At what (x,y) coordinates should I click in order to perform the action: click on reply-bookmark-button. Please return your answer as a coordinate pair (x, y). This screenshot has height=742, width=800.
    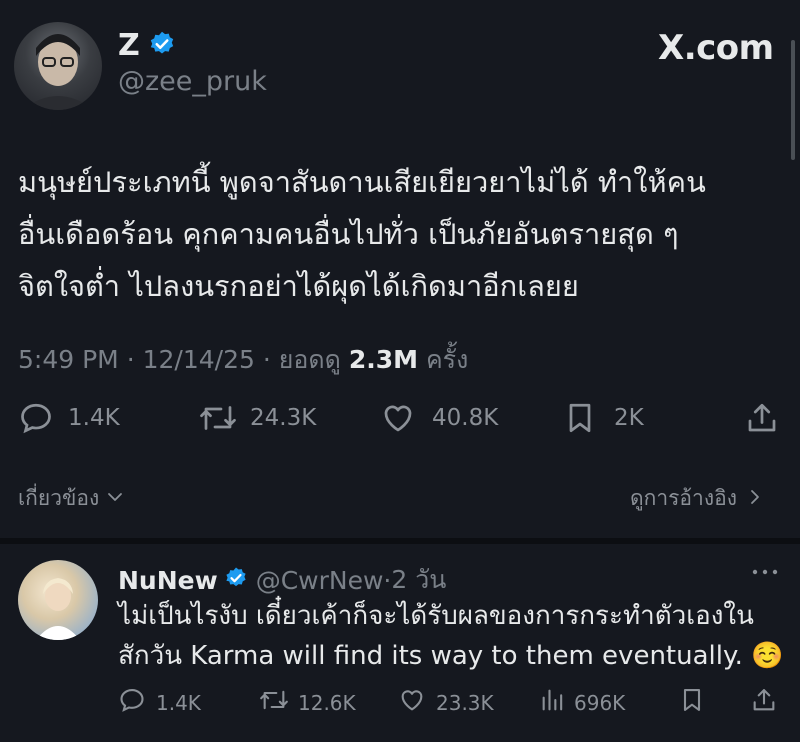
    Looking at the image, I should click on (692, 702).